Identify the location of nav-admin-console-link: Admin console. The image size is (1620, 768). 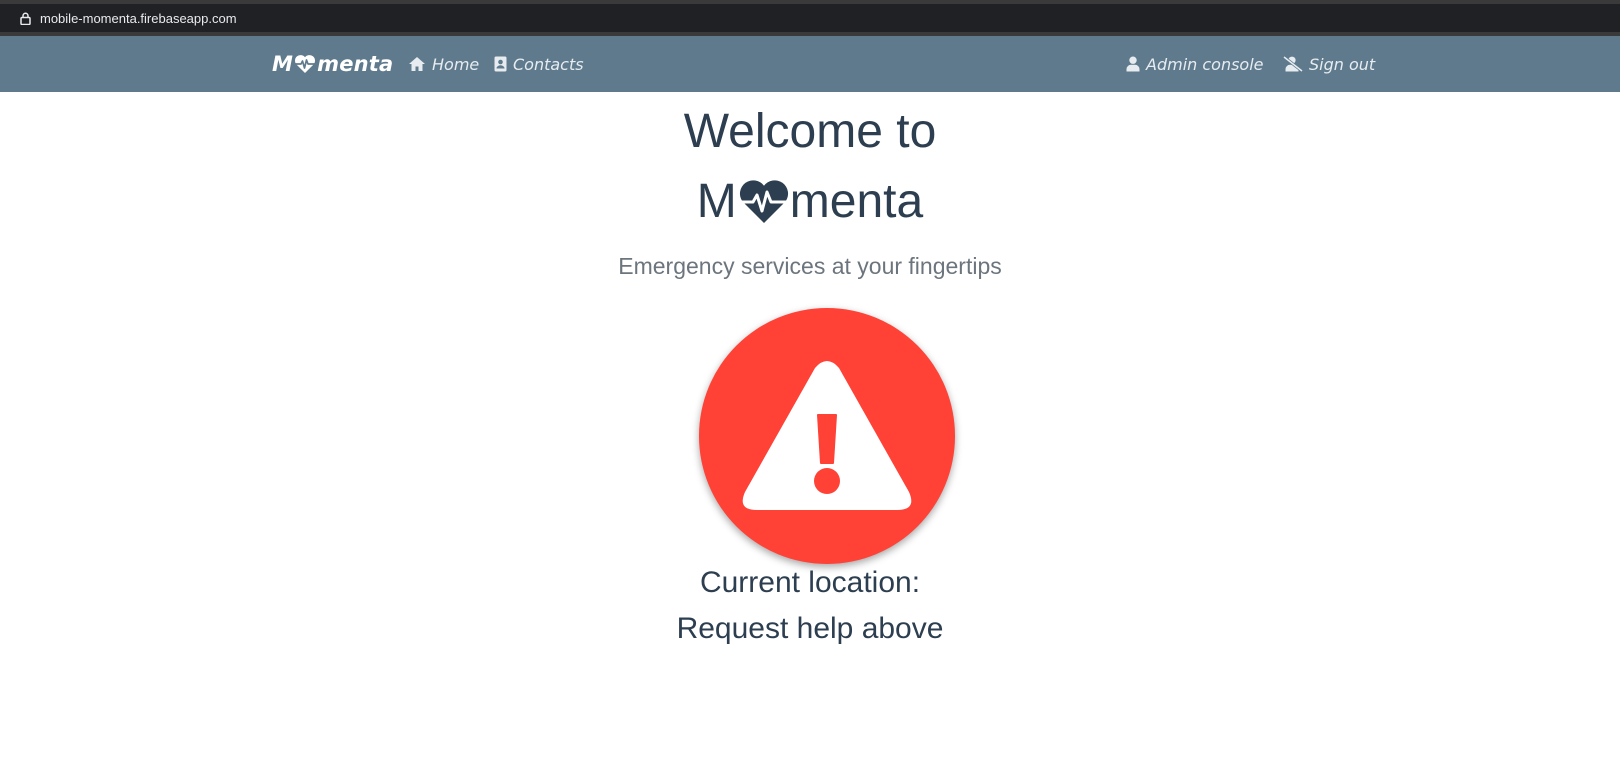
(1195, 64).